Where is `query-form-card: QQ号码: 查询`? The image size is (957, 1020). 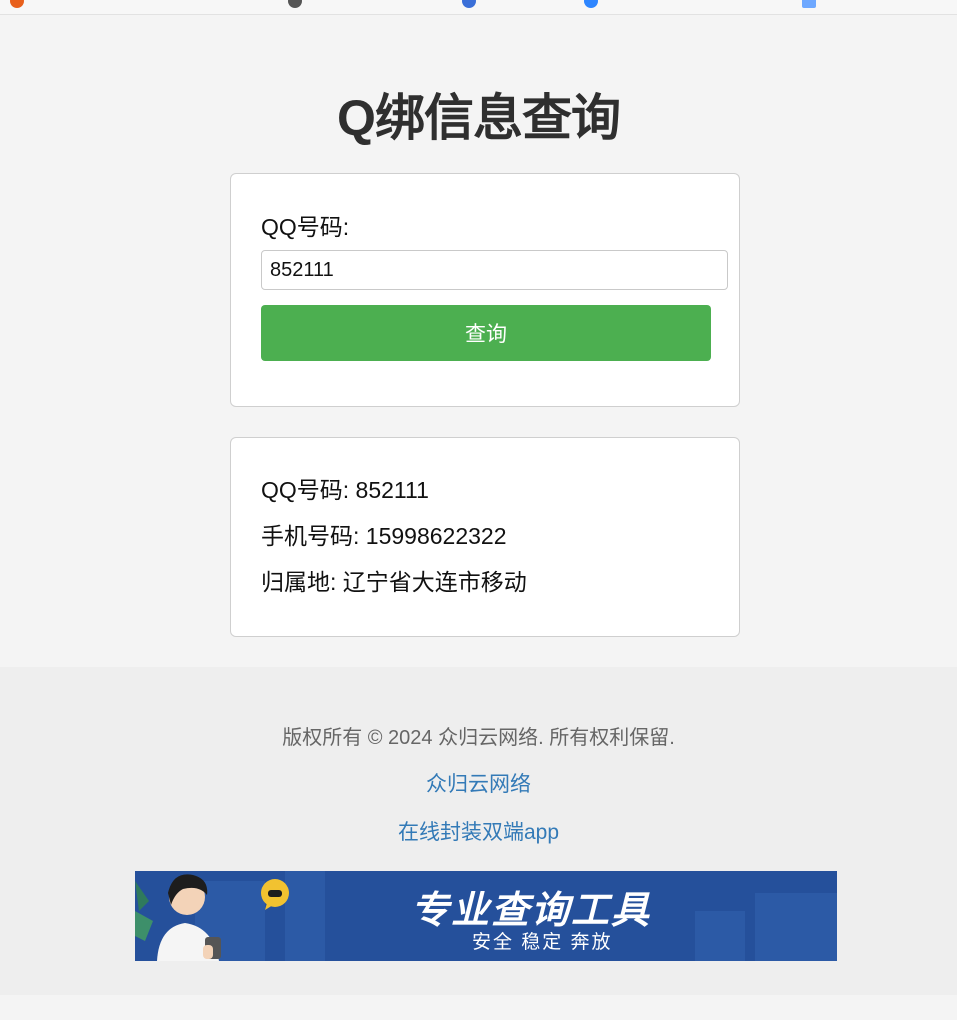
query-form-card: QQ号码: 查询 is located at coordinates (485, 290).